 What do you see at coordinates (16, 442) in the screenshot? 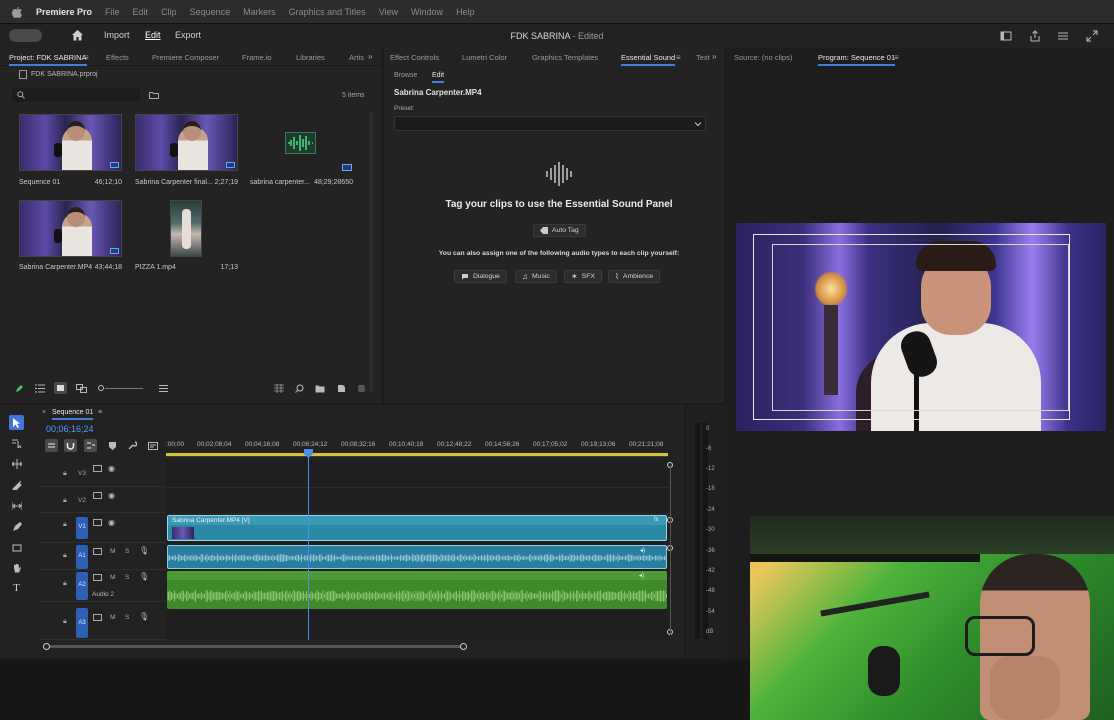
I see `track-select-tool` at bounding box center [16, 442].